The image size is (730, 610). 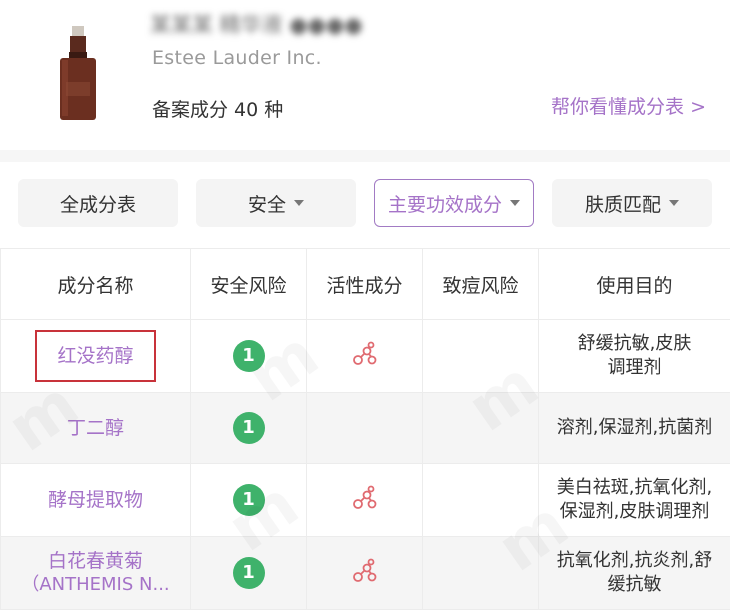 I want to click on filter-label: 主要功效成分, so click(x=445, y=203).